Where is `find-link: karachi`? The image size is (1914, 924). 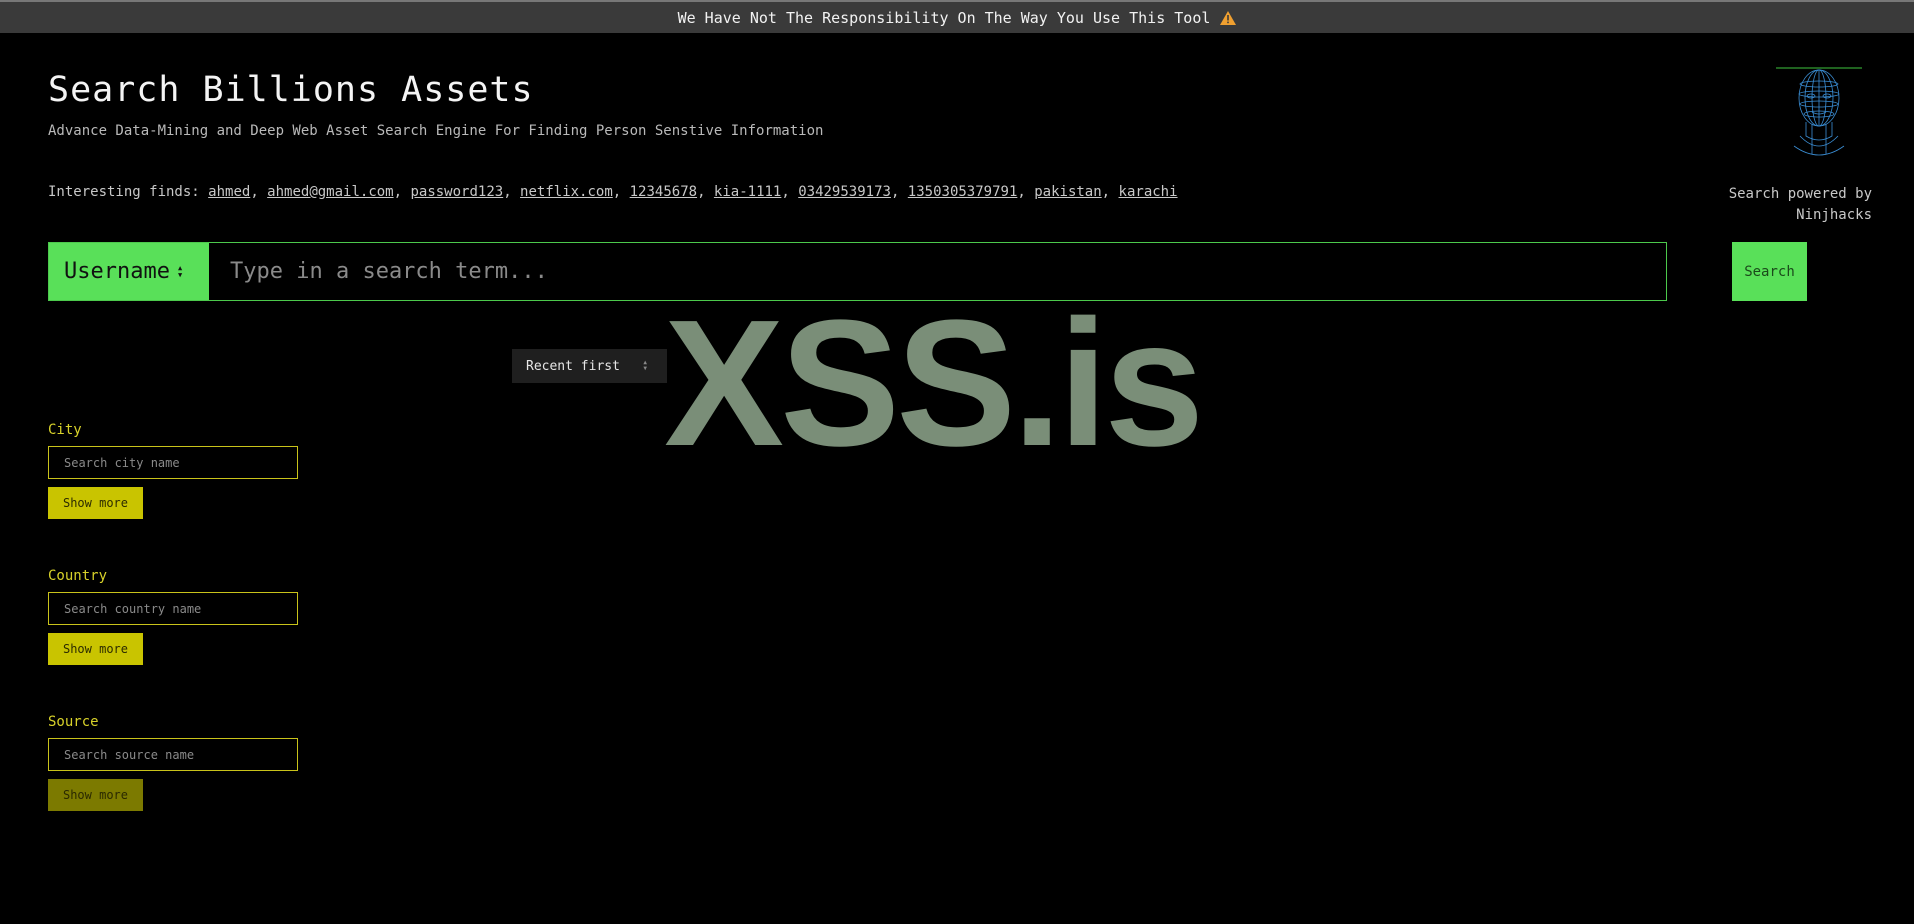
find-link: karachi is located at coordinates (1148, 192).